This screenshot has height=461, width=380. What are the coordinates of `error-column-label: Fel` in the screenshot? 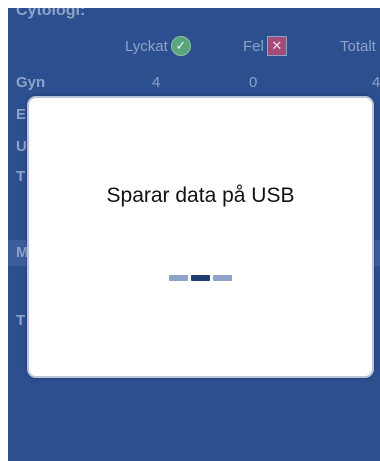 It's located at (253, 46).